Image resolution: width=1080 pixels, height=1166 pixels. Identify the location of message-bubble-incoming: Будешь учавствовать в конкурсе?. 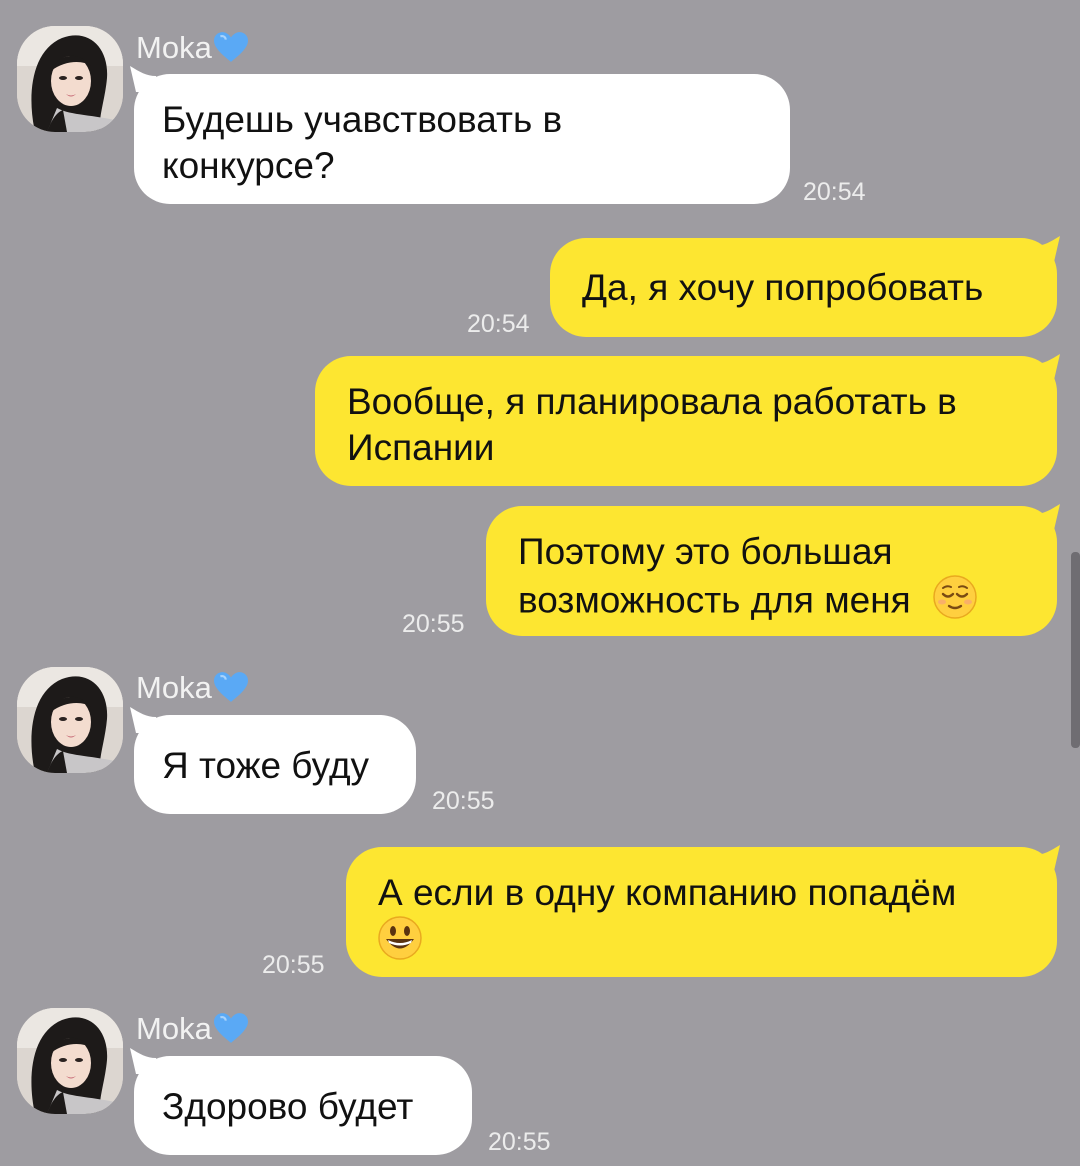
(462, 139).